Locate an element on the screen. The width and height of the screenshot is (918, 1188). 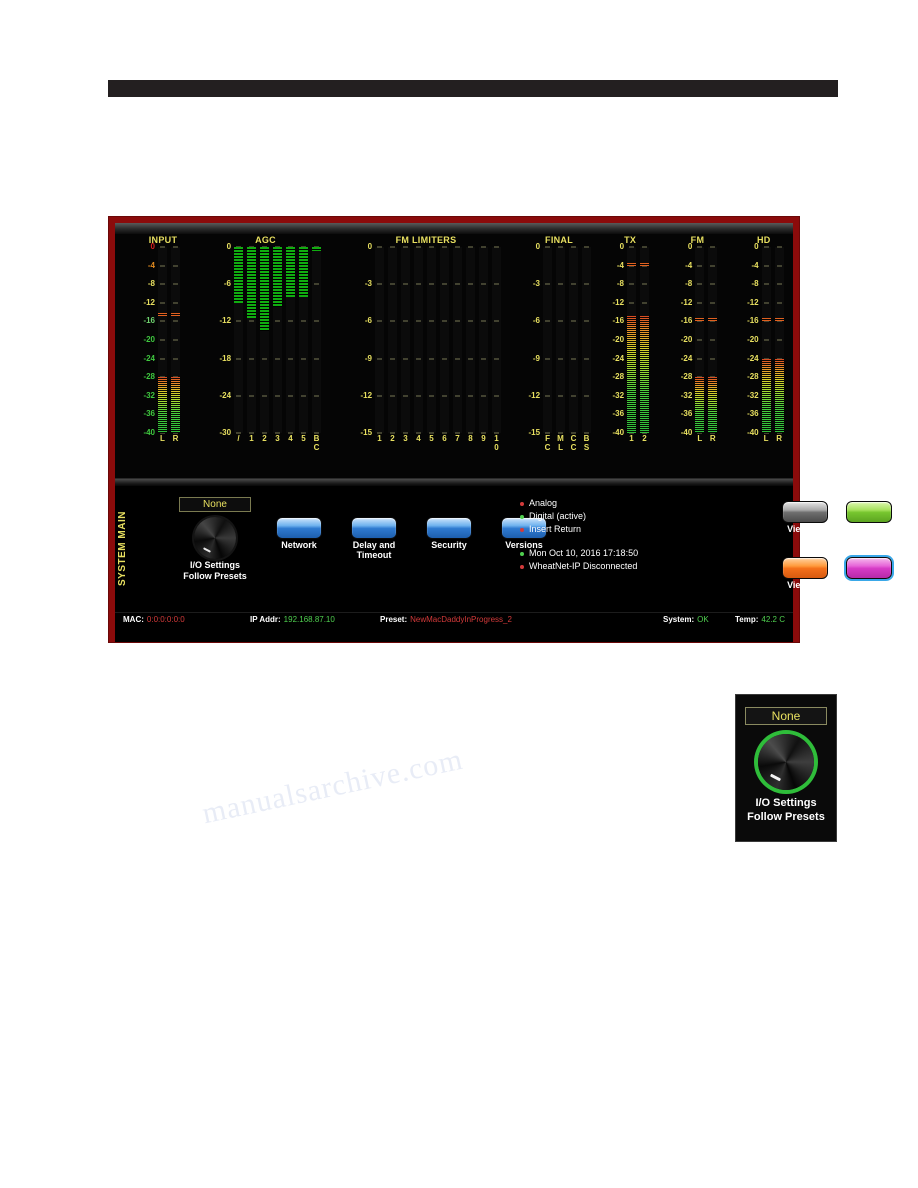
meters-top-strip is located at coordinates (454, 228).